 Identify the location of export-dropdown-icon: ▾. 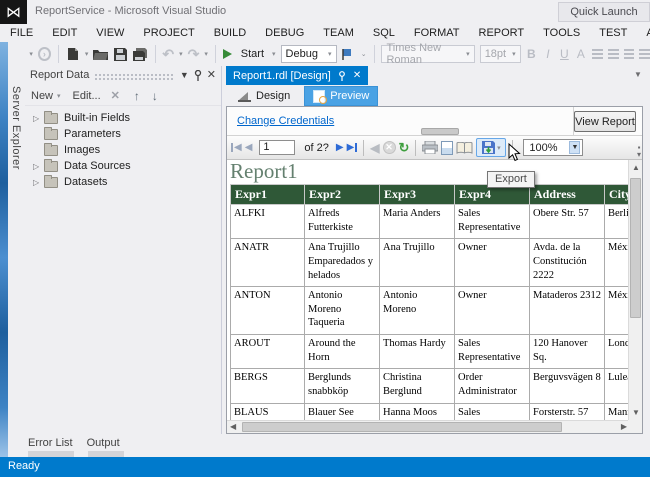
(499, 148).